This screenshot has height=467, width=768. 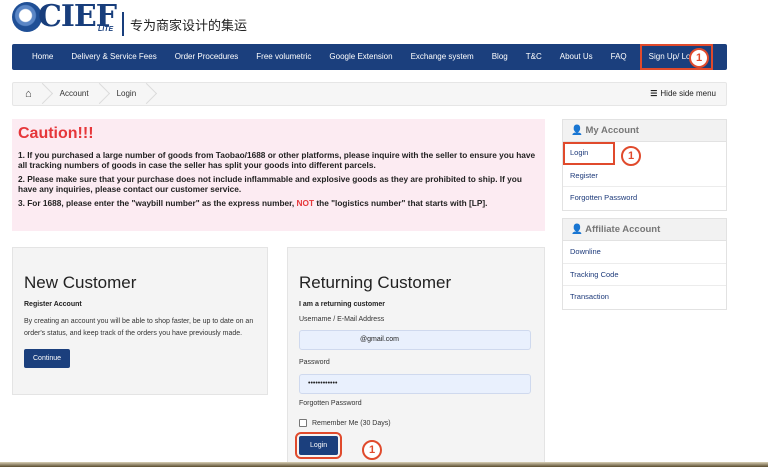 What do you see at coordinates (372, 450) in the screenshot?
I see `step-badge-login-button: 1` at bounding box center [372, 450].